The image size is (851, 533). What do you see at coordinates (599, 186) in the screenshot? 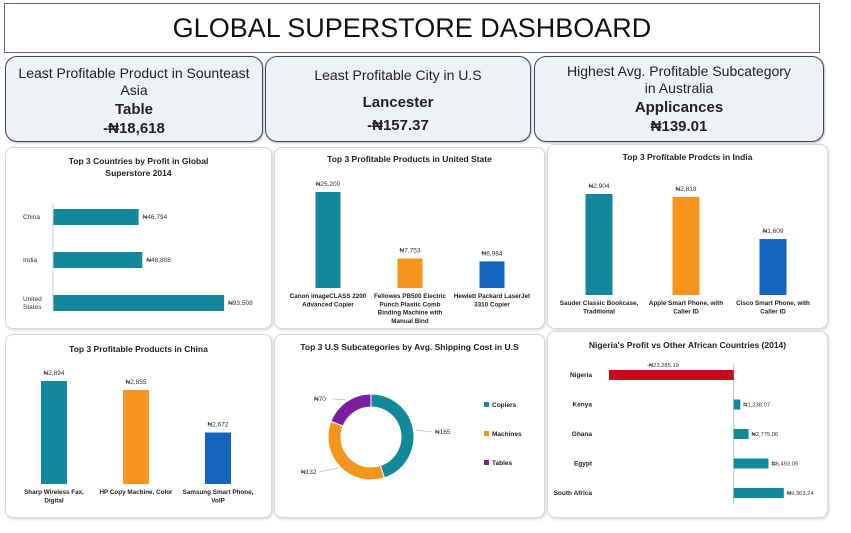
I see `bar-value-label-0: ₦2,904` at bounding box center [599, 186].